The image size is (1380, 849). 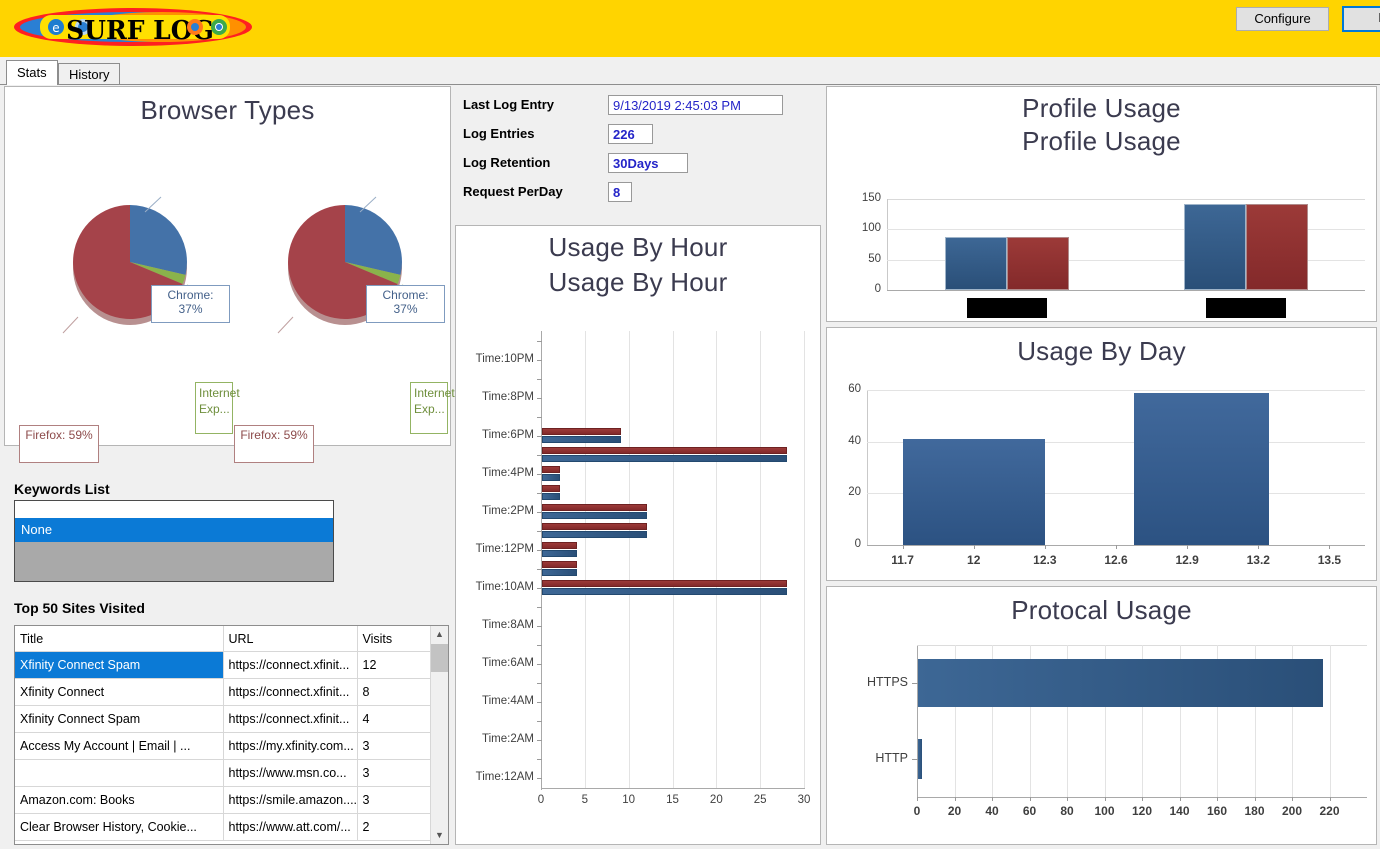 What do you see at coordinates (395, 719) in the screenshot?
I see `cell-visits: 4` at bounding box center [395, 719].